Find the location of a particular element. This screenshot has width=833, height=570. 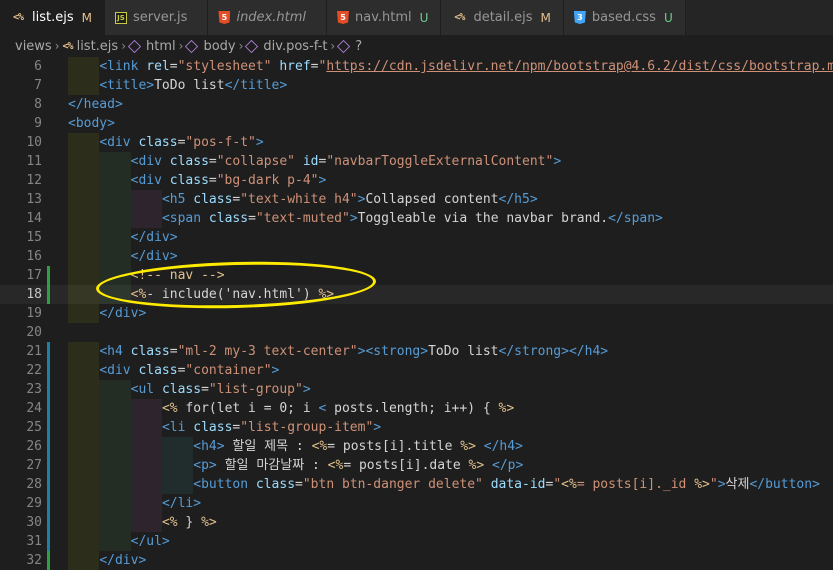

code-line: 8 </head> is located at coordinates (416, 104).